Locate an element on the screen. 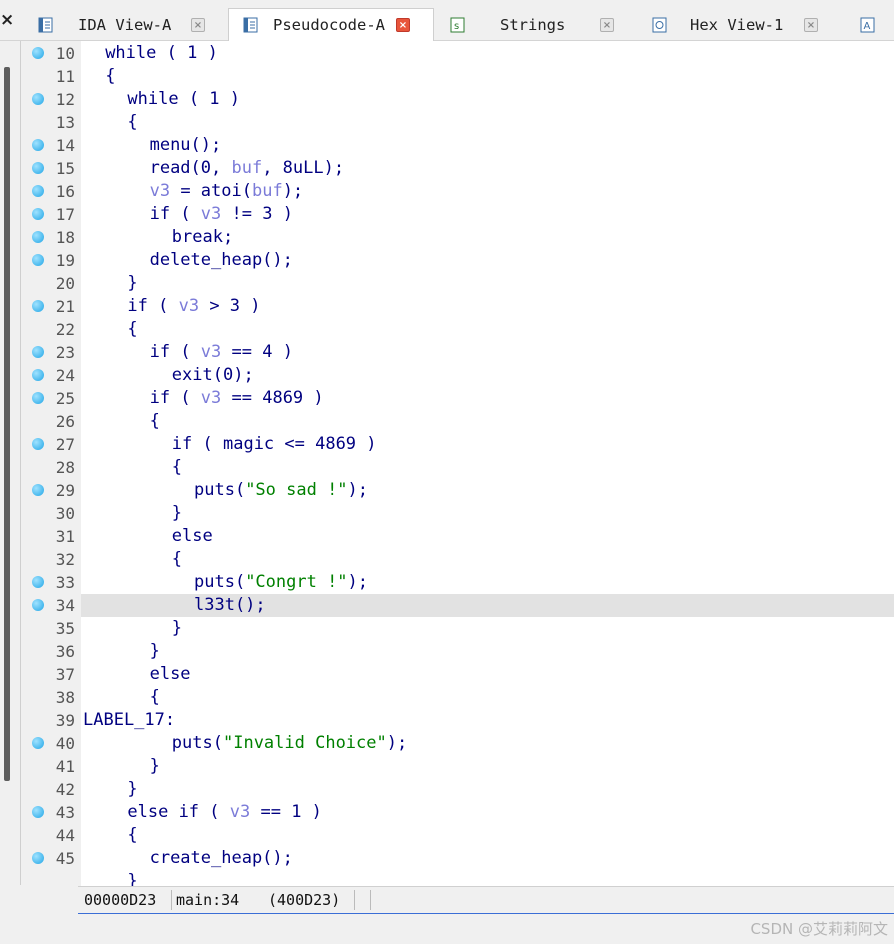 The image size is (894, 944). code-line: 40 puts("Invalid Choice"); is located at coordinates (457, 743).